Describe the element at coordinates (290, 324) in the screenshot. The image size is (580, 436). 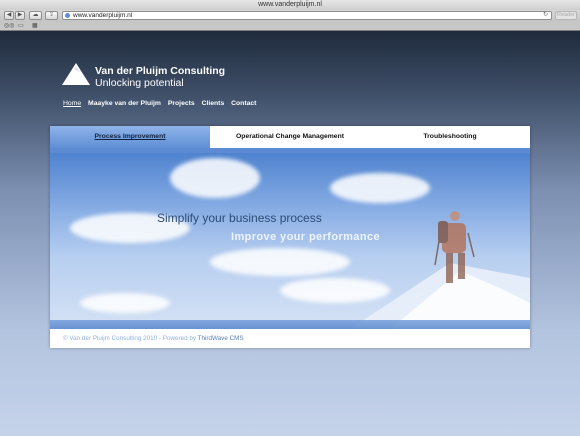
I see `hero-bottom-strip` at that location.